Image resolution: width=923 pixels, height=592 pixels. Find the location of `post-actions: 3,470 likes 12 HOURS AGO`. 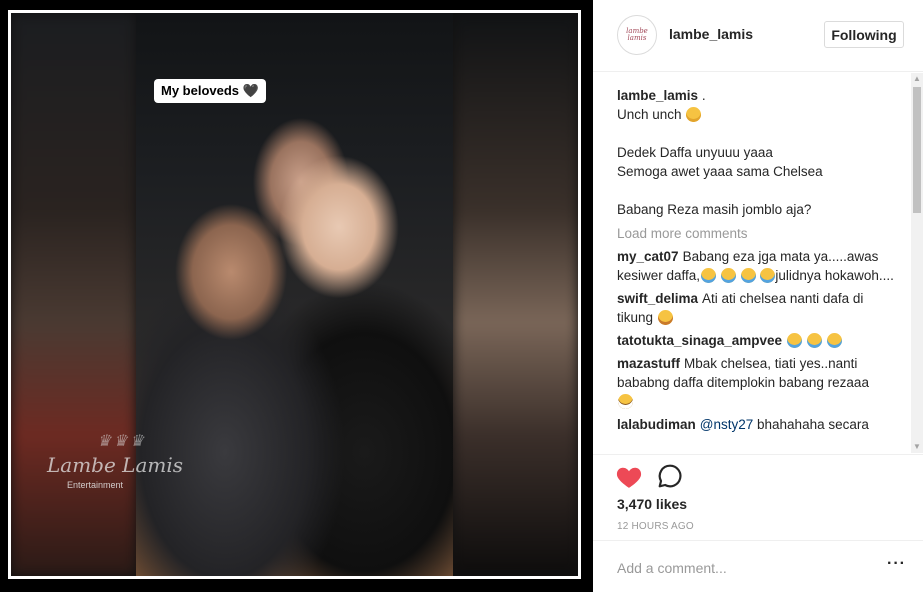

post-actions: 3,470 likes 12 HOURS AGO is located at coordinates (758, 497).